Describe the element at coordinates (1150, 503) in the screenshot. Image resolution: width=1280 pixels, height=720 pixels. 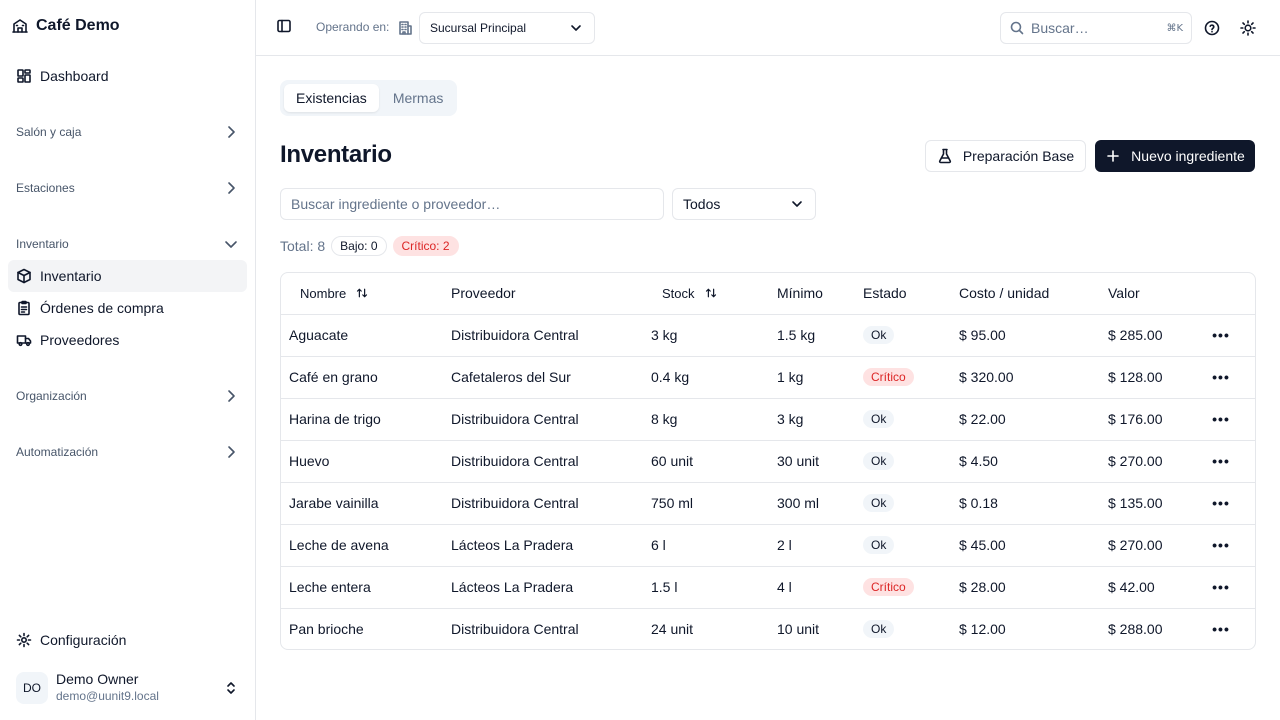
I see `cell-valor: $ 135.00` at that location.